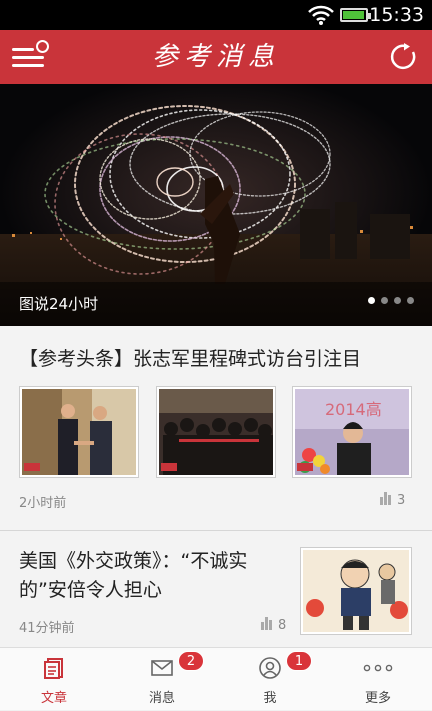 This screenshot has width=432, height=711. I want to click on view-count-value: 3, so click(401, 500).